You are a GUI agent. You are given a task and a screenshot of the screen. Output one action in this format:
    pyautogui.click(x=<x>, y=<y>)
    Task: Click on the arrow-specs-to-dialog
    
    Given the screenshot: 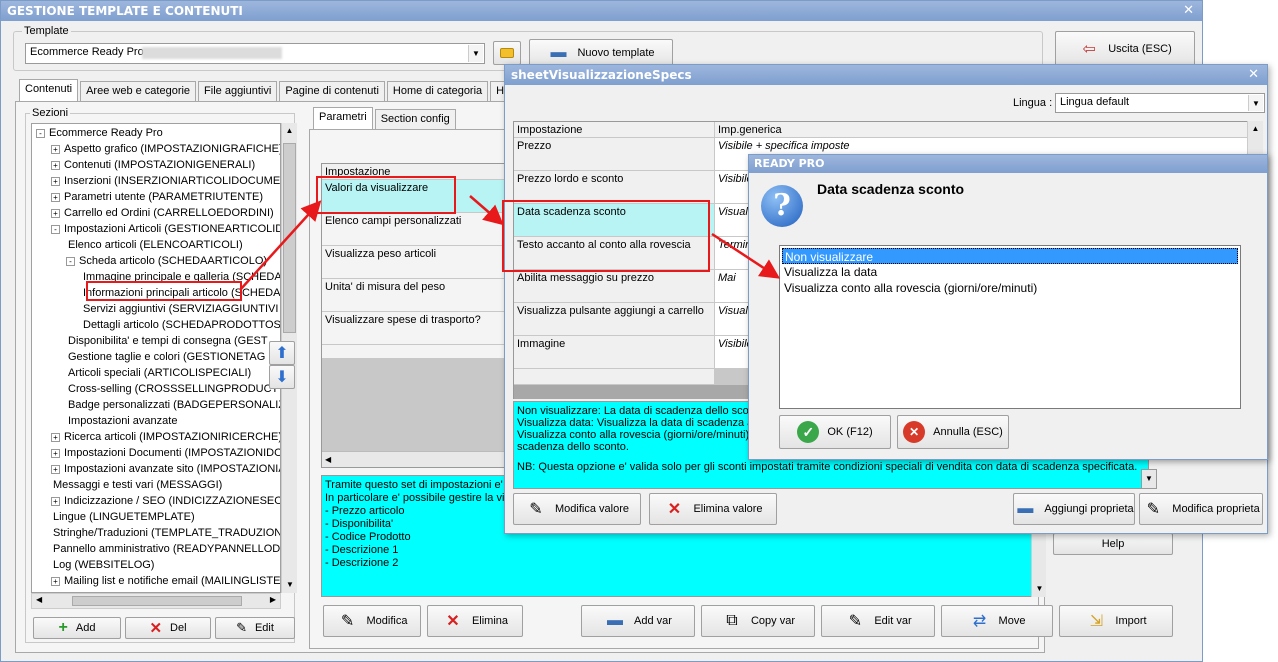 What is the action you would take?
    pyautogui.click(x=746, y=255)
    